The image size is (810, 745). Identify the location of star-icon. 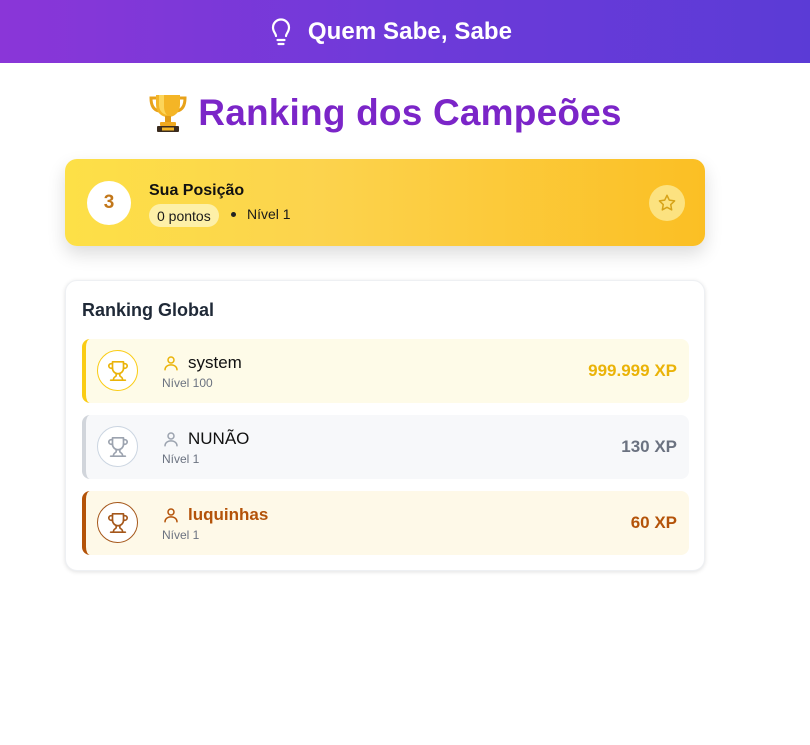
(667, 203).